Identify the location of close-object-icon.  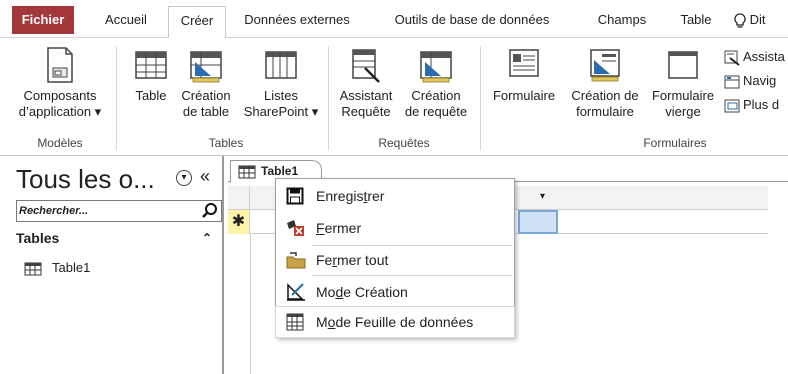
(295, 228).